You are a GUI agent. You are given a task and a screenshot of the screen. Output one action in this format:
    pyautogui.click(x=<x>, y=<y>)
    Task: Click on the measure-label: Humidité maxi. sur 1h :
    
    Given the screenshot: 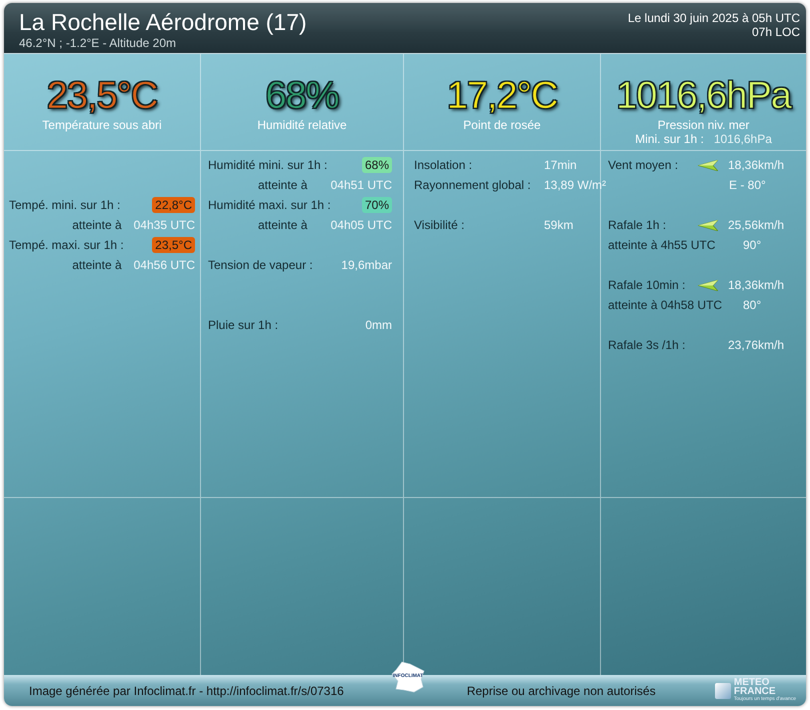 What is the action you would take?
    pyautogui.click(x=270, y=205)
    